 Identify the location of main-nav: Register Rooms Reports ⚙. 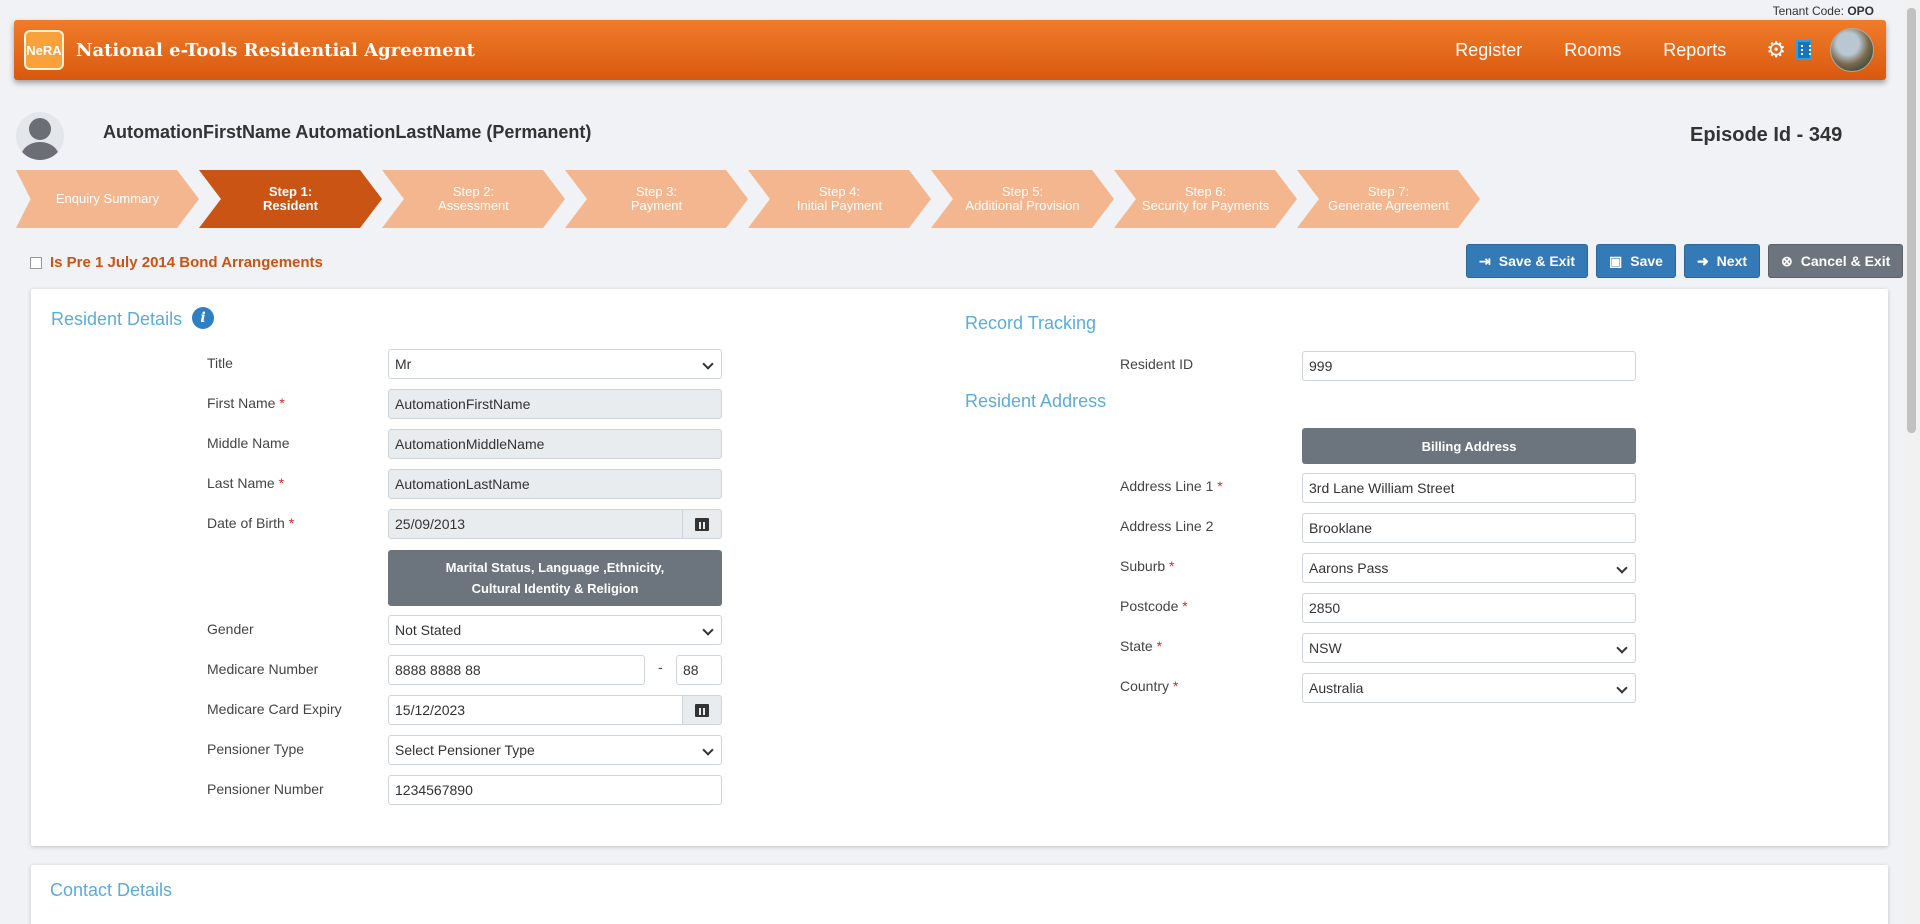
(1649, 50).